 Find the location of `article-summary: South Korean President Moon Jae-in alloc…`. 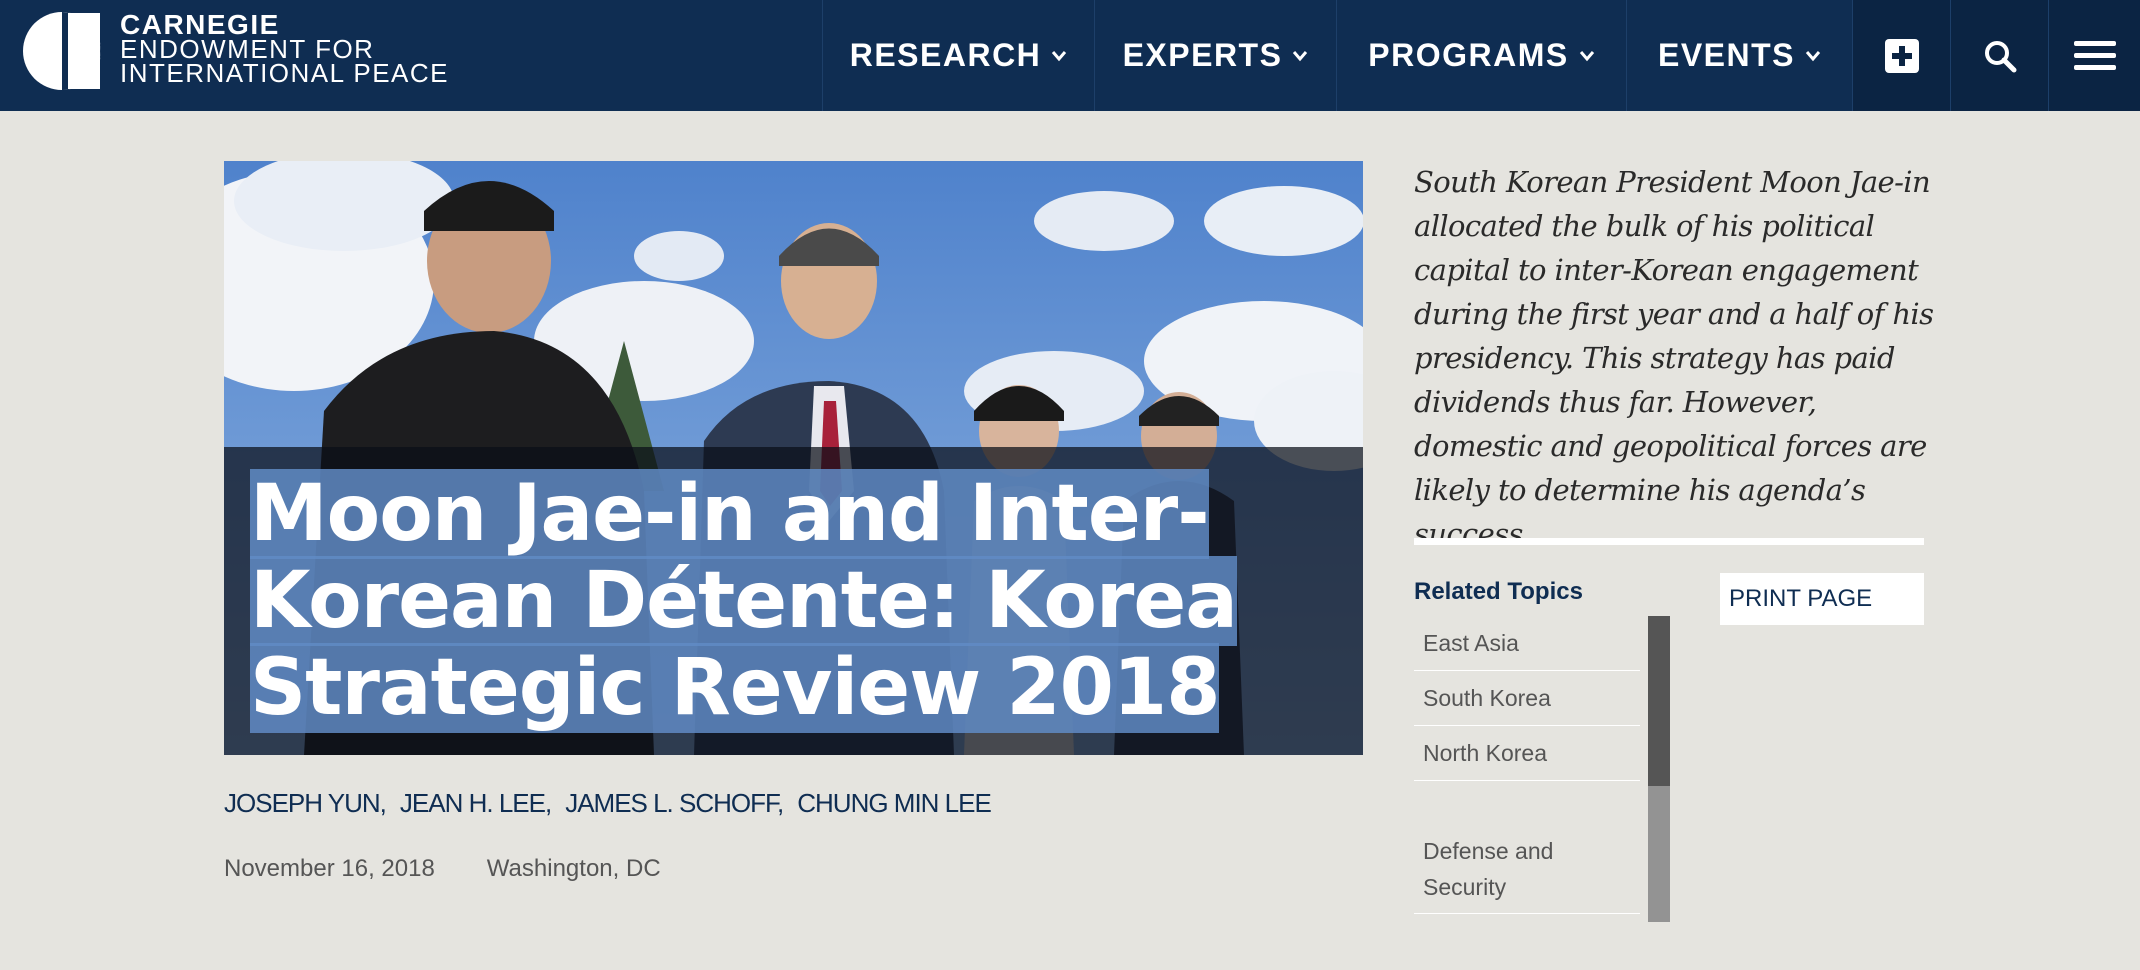

article-summary: South Korean President Moon Jae-in alloc… is located at coordinates (1674, 358).